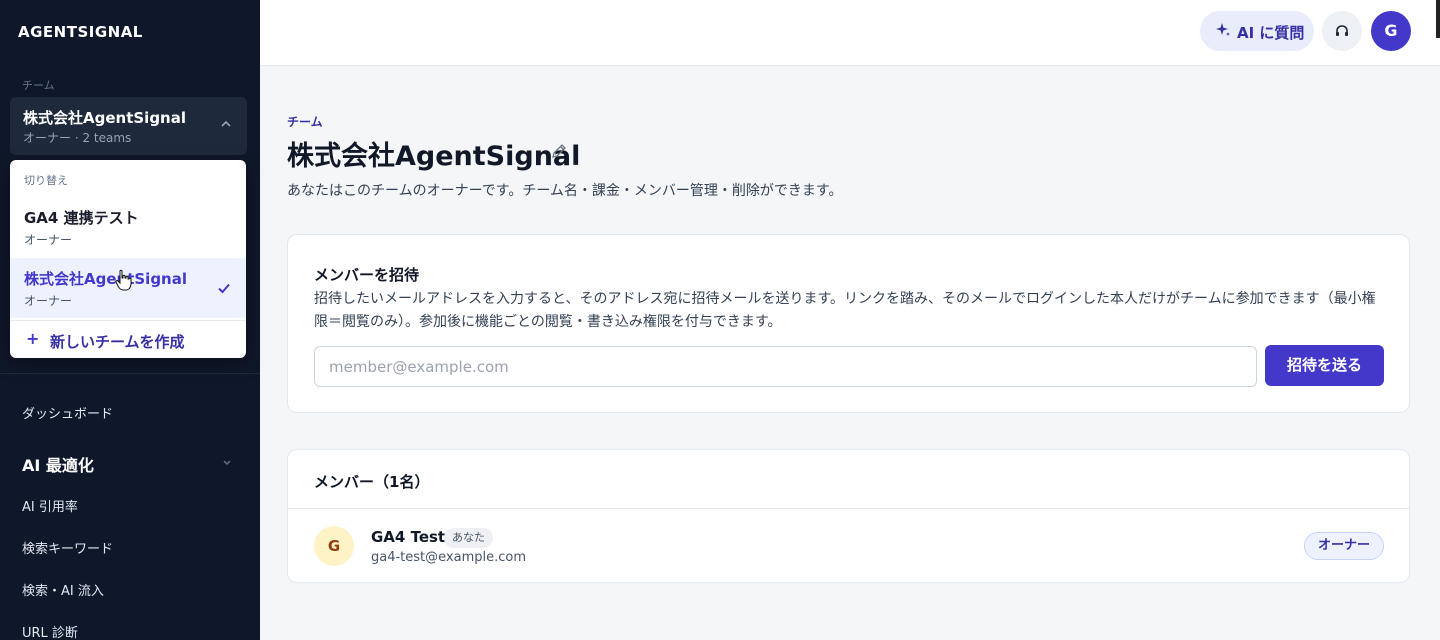 Image resolution: width=1440 pixels, height=640 pixels. What do you see at coordinates (848, 508) in the screenshot?
I see `members-divider` at bounding box center [848, 508].